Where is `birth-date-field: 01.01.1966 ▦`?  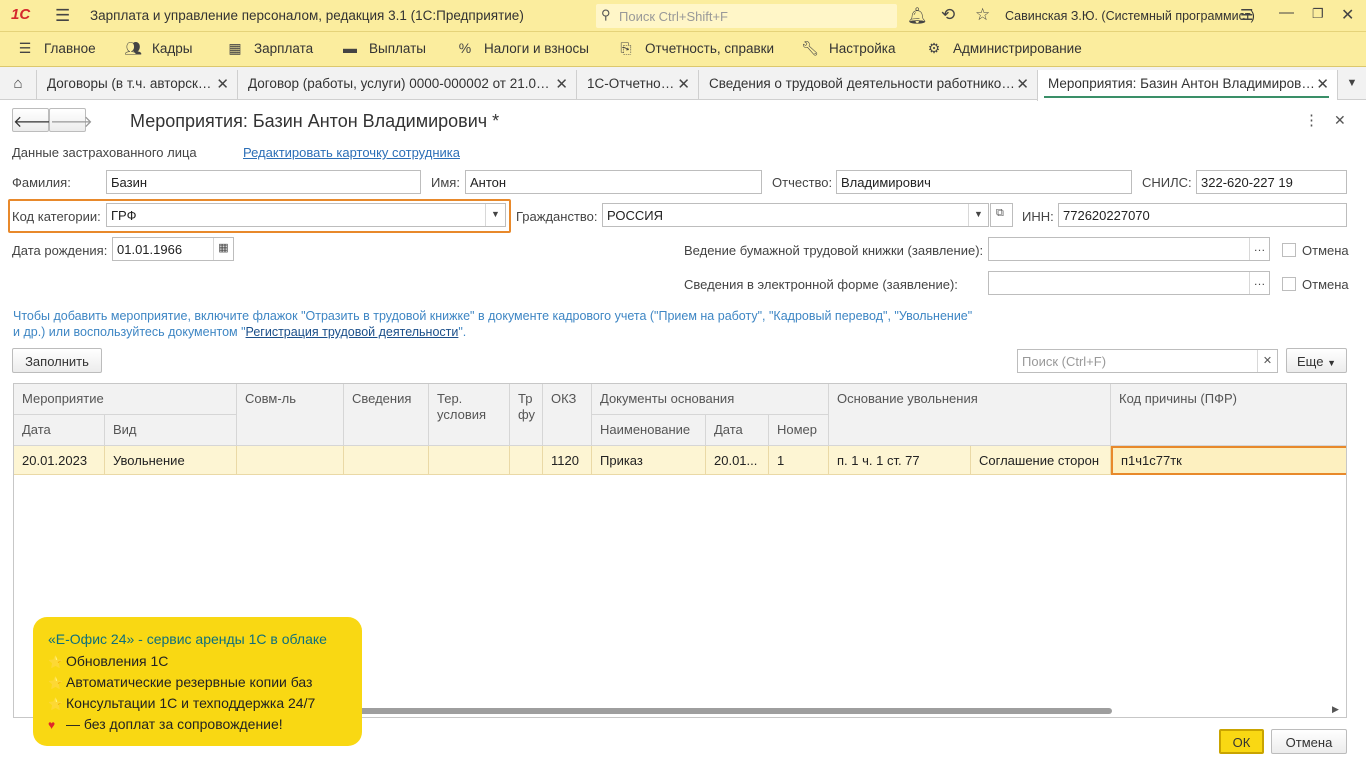 birth-date-field: 01.01.1966 ▦ is located at coordinates (173, 249).